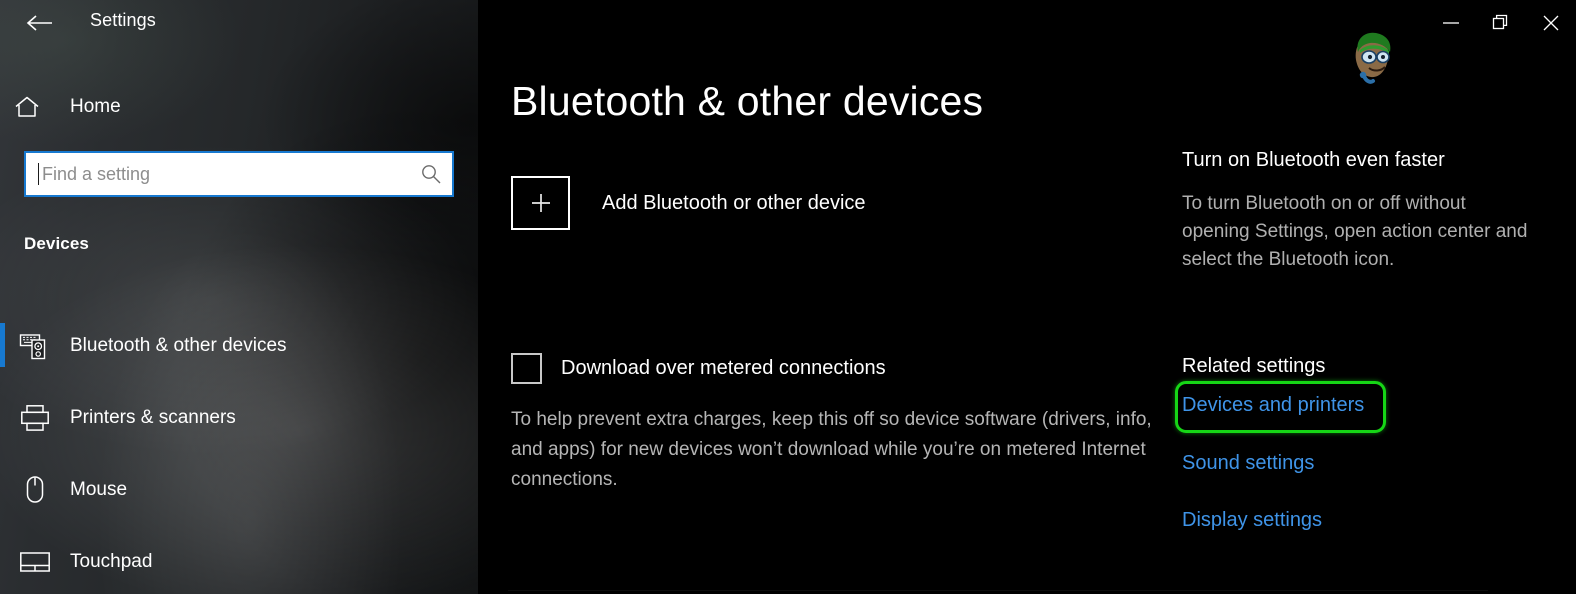  Describe the element at coordinates (239, 560) in the screenshot. I see `sidebar-item-touchpad: Touchpad` at that location.